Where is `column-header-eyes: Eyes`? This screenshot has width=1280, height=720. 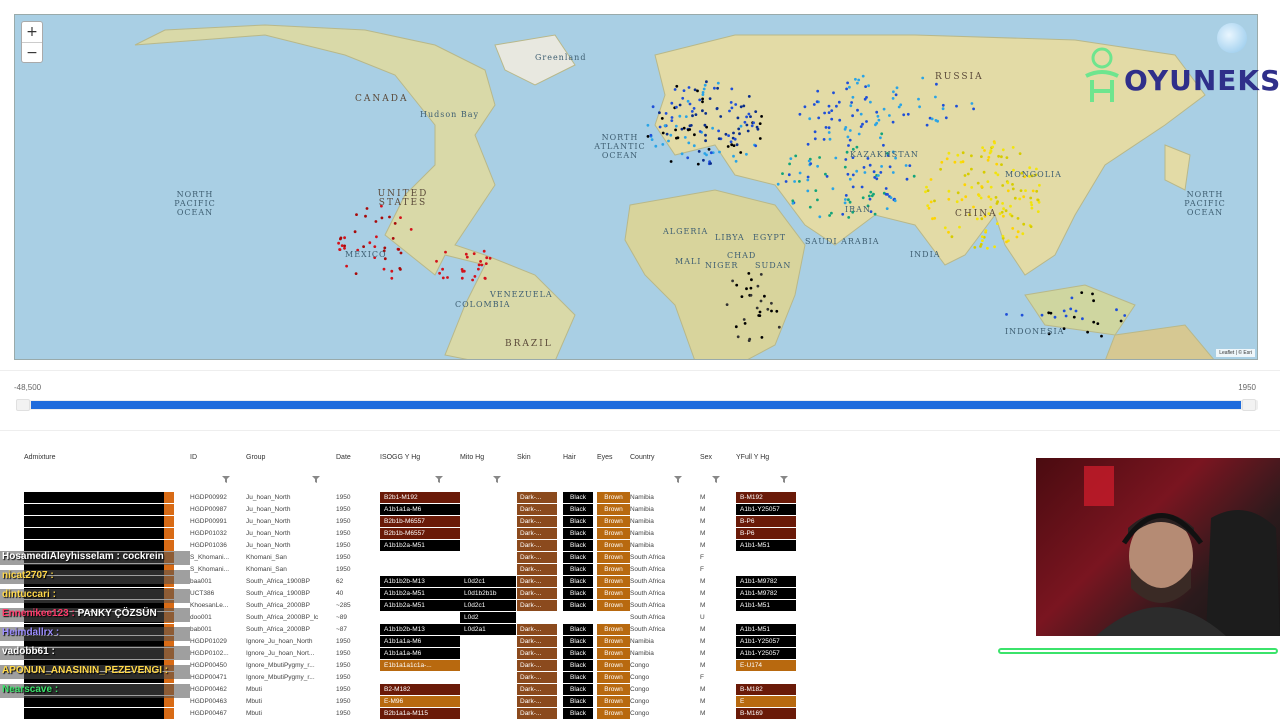
column-header-eyes: Eyes is located at coordinates (605, 457).